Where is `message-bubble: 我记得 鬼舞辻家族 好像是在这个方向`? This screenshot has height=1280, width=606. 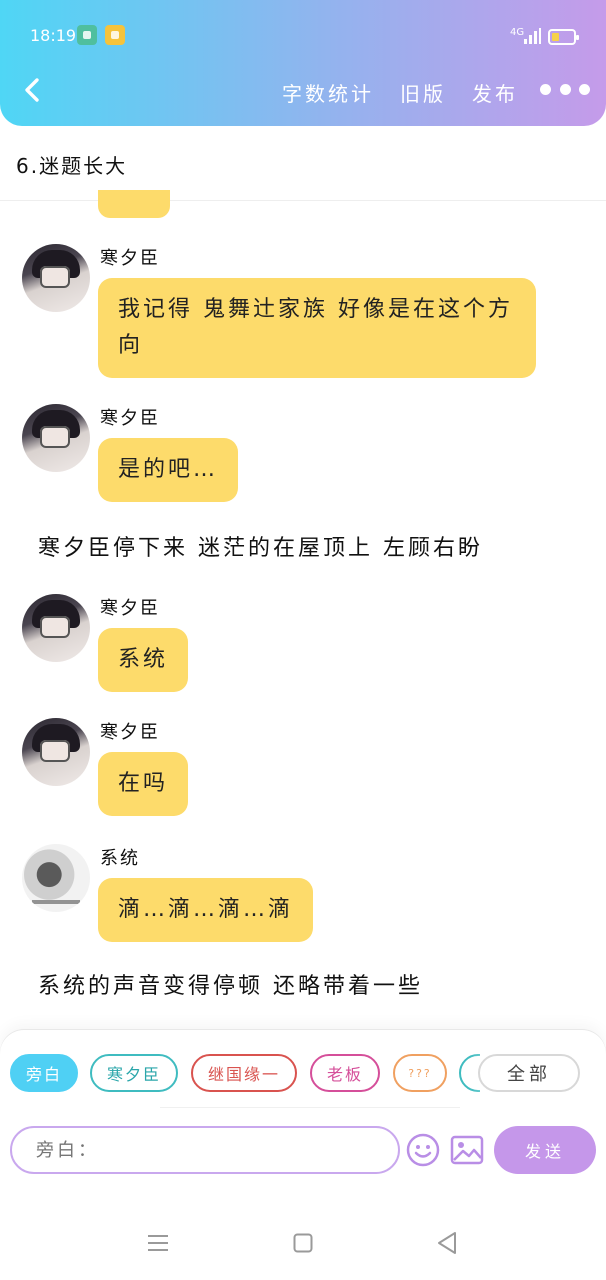 message-bubble: 我记得 鬼舞辻家族 好像是在这个方向 is located at coordinates (317, 328).